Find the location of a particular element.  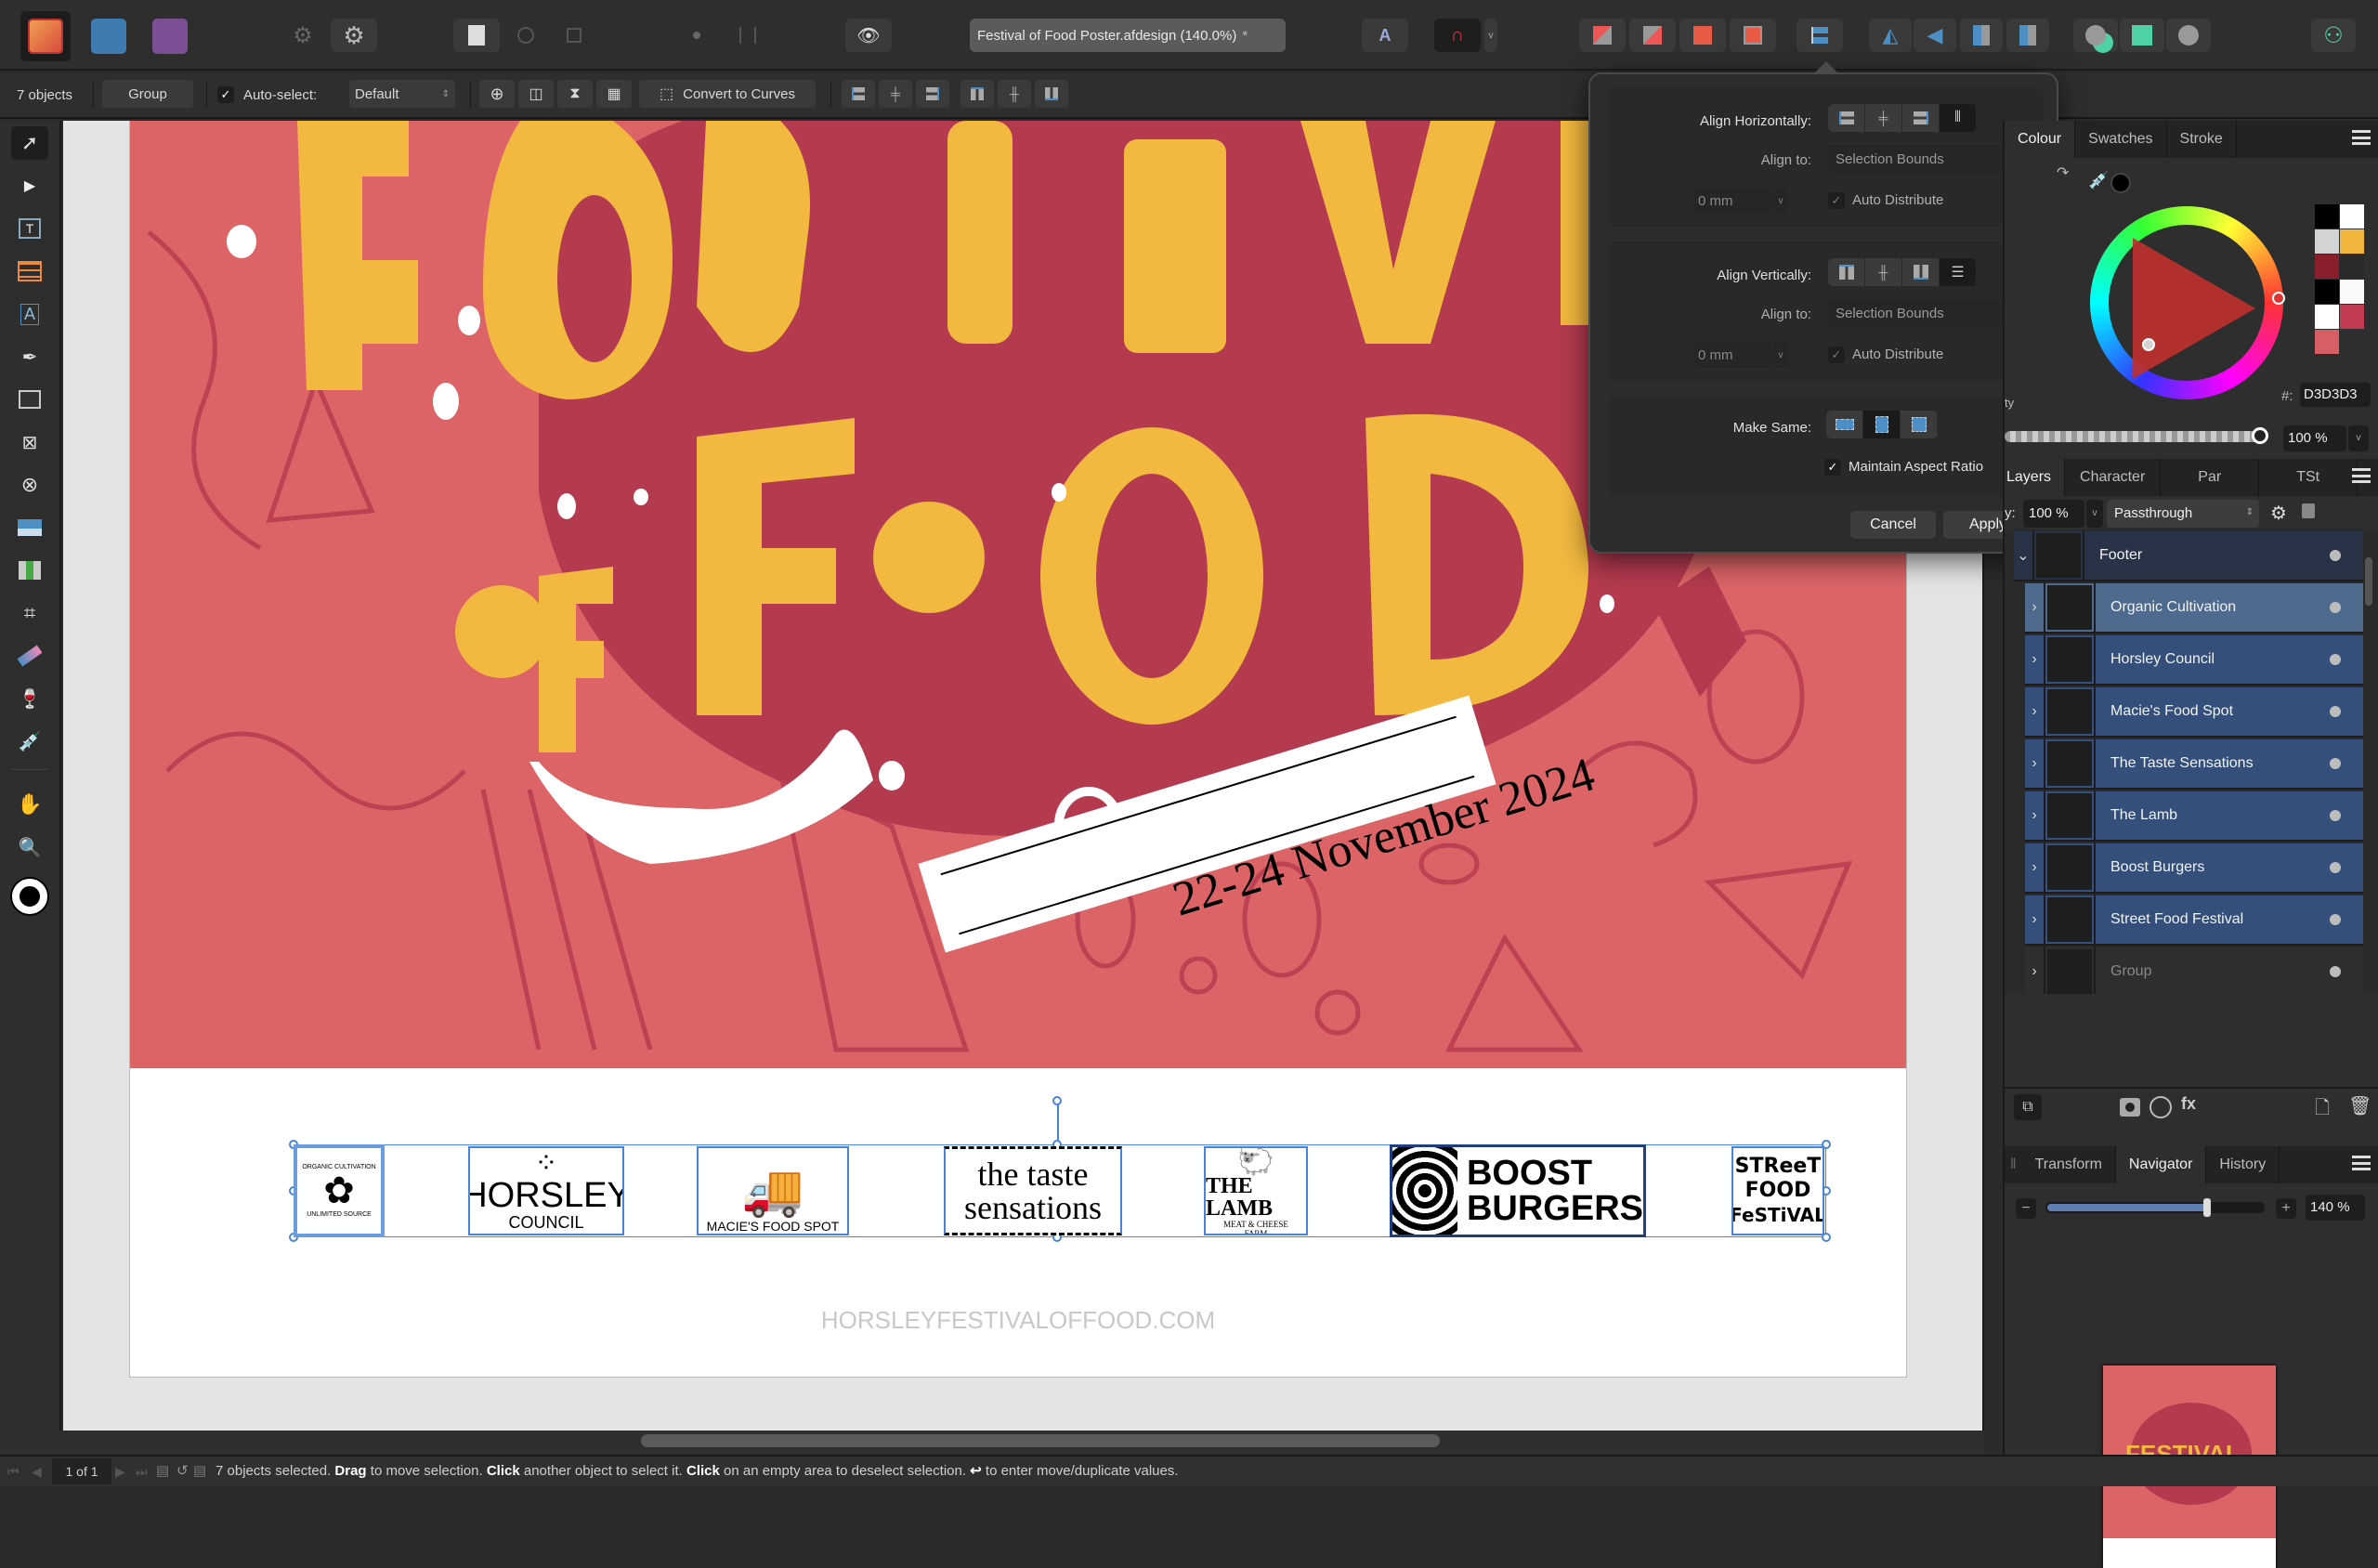

hex-input: D3D3D3 is located at coordinates (2336, 395).